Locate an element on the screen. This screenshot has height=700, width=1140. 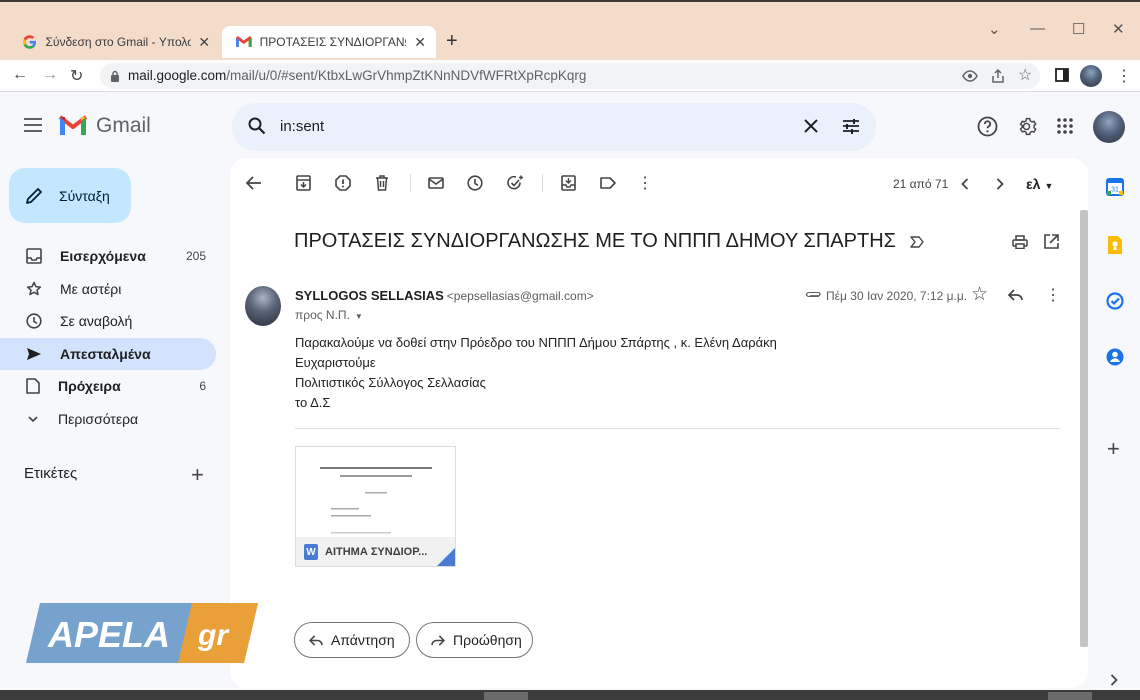
sidebar-item-label: Απεσταλμένα is located at coordinates (105, 354).